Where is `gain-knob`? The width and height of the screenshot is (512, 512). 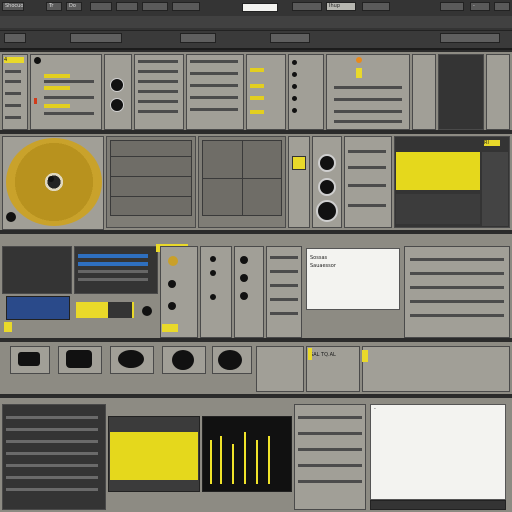 gain-knob is located at coordinates (117, 85).